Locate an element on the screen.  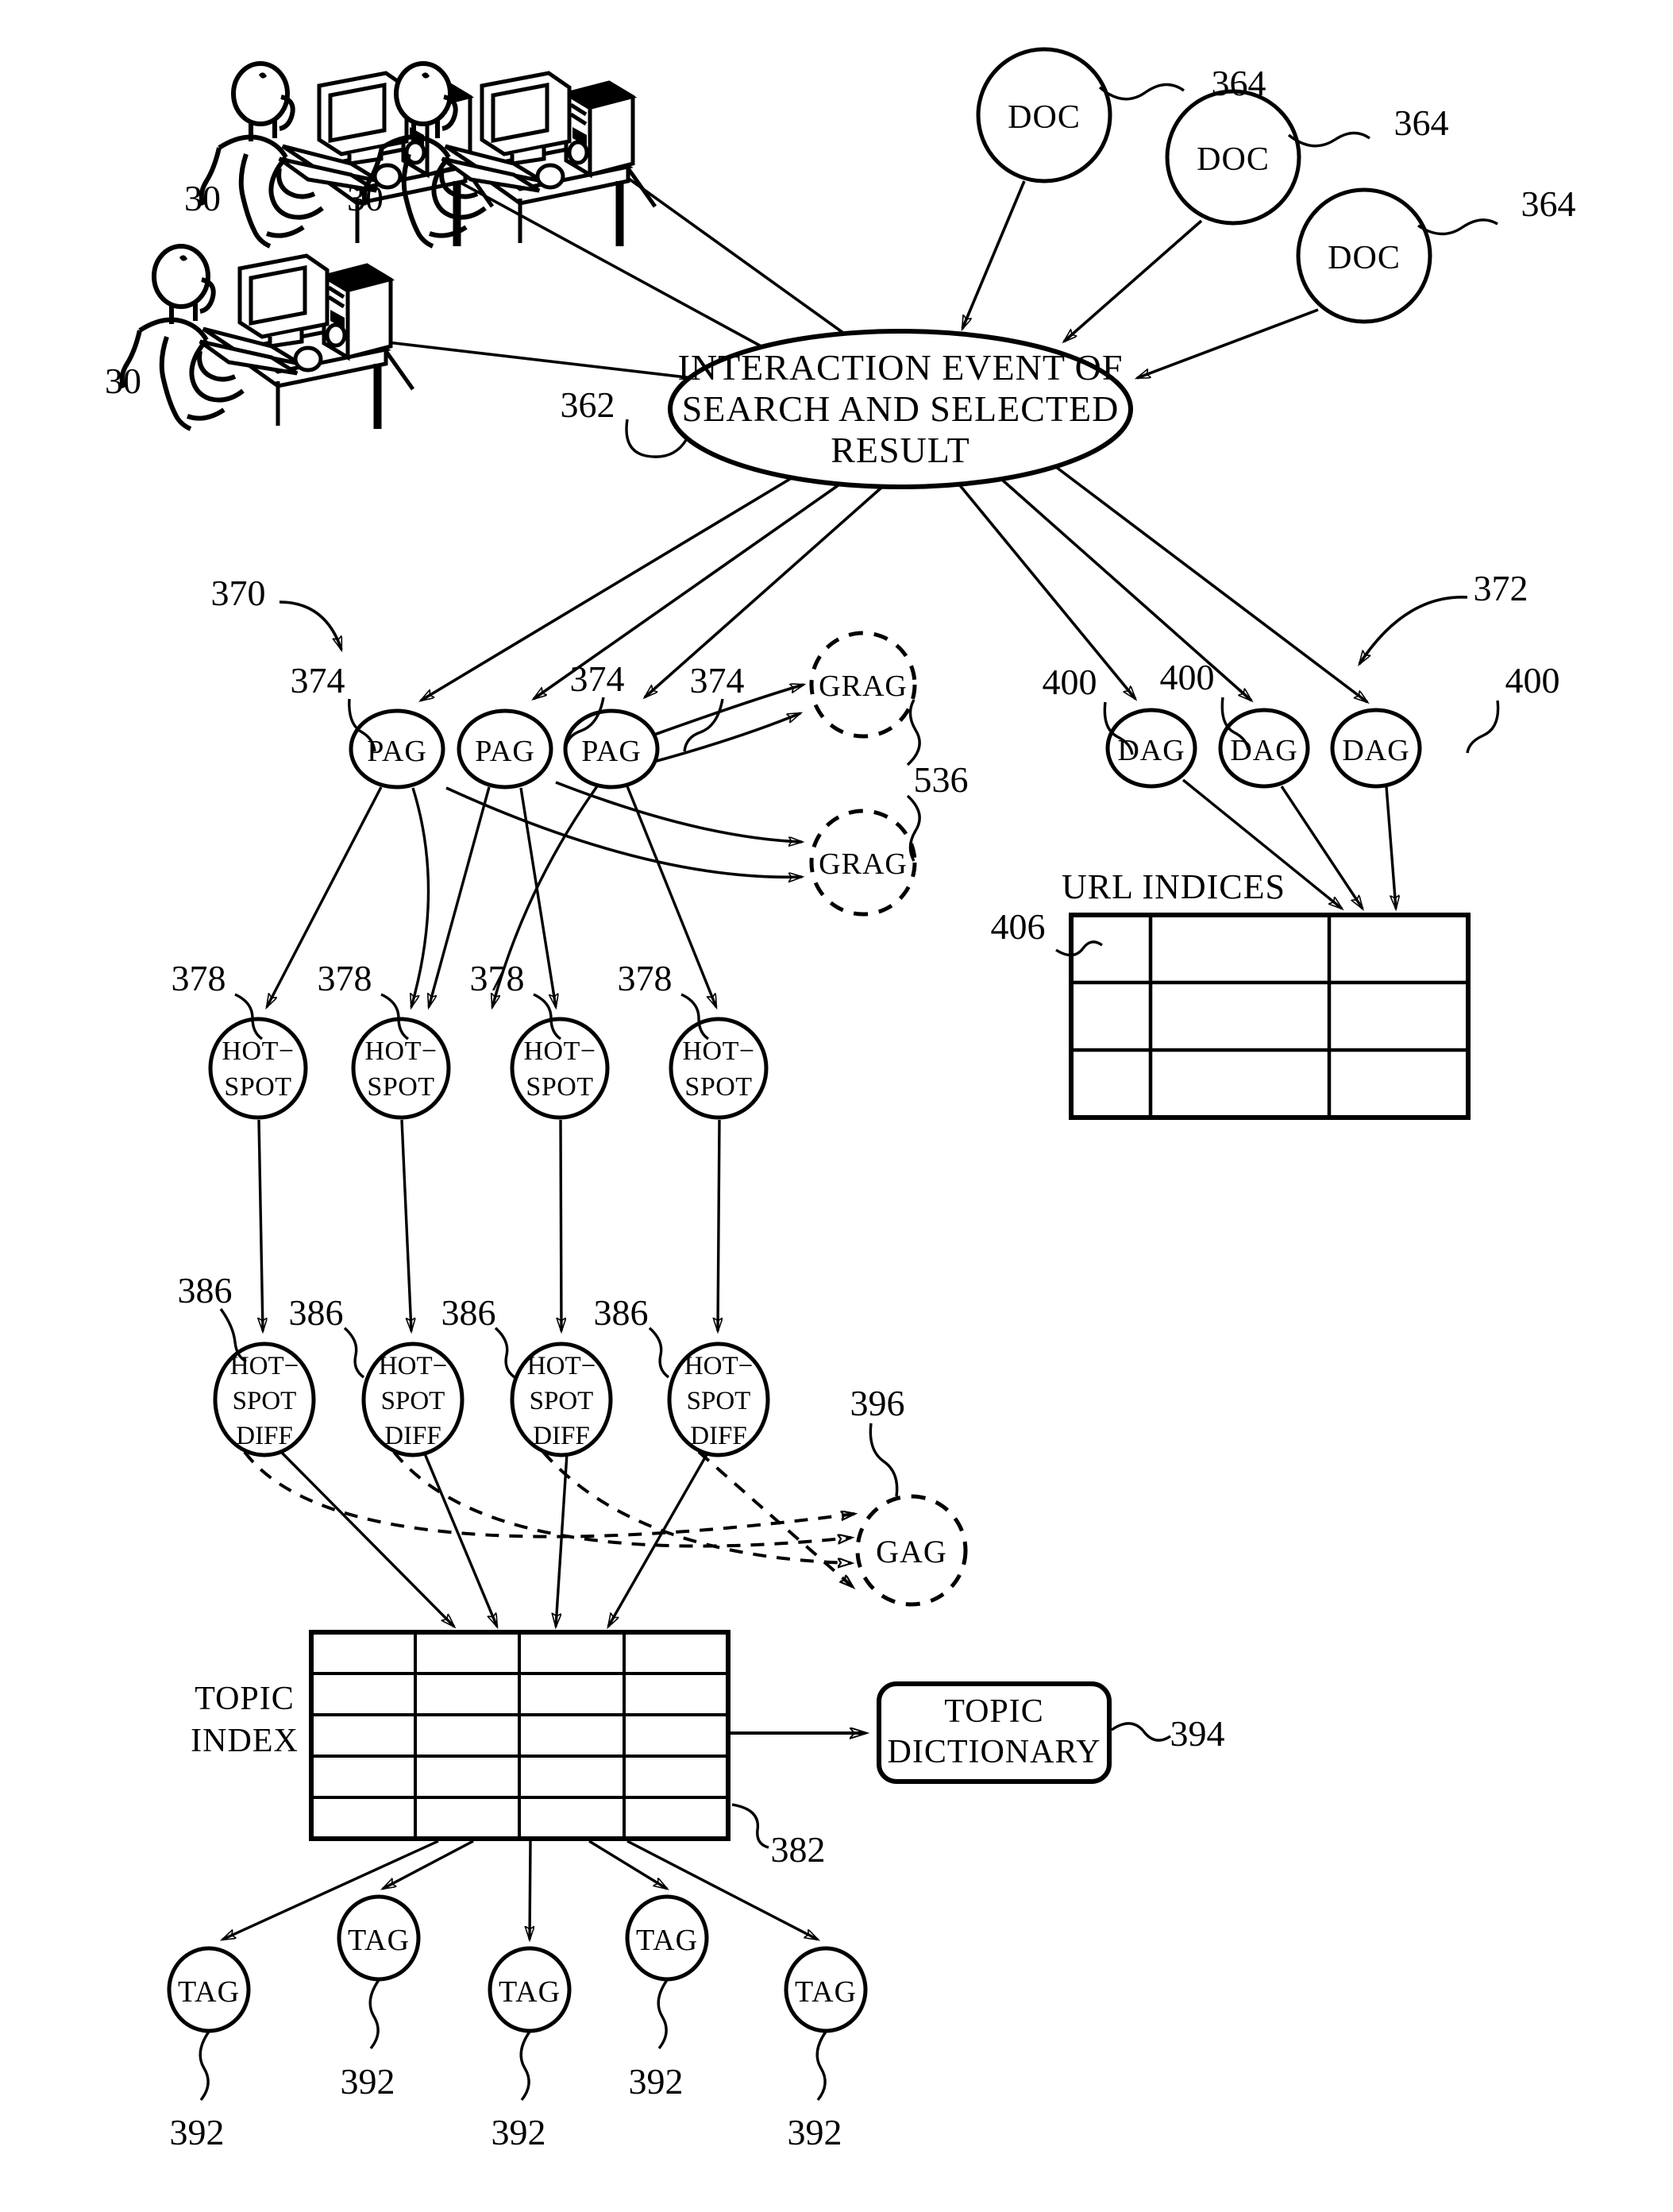
hotspot-nodes is located at coordinates (488, 1068).